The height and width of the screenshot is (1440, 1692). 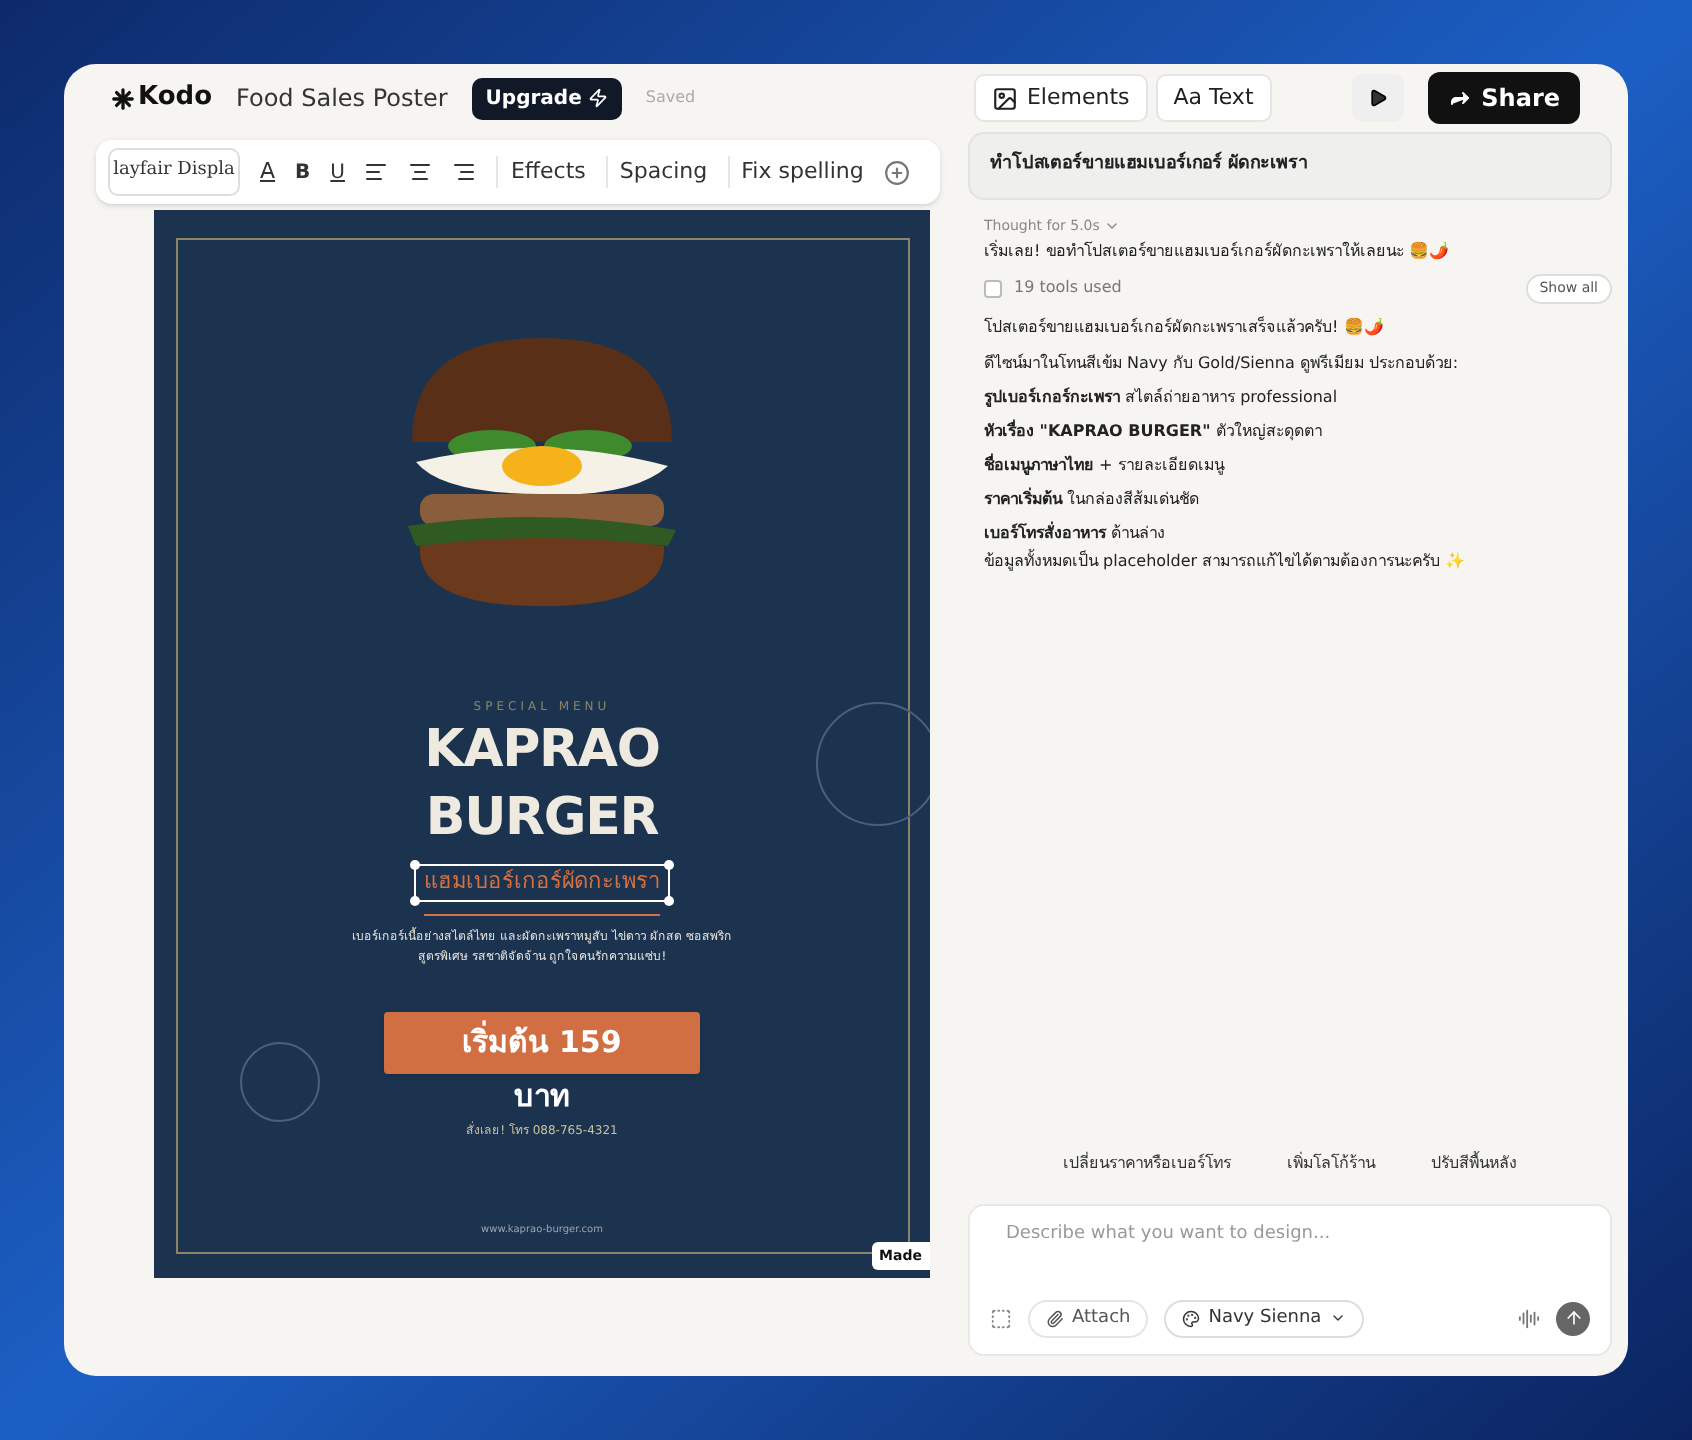 I want to click on send-button, so click(x=1573, y=1318).